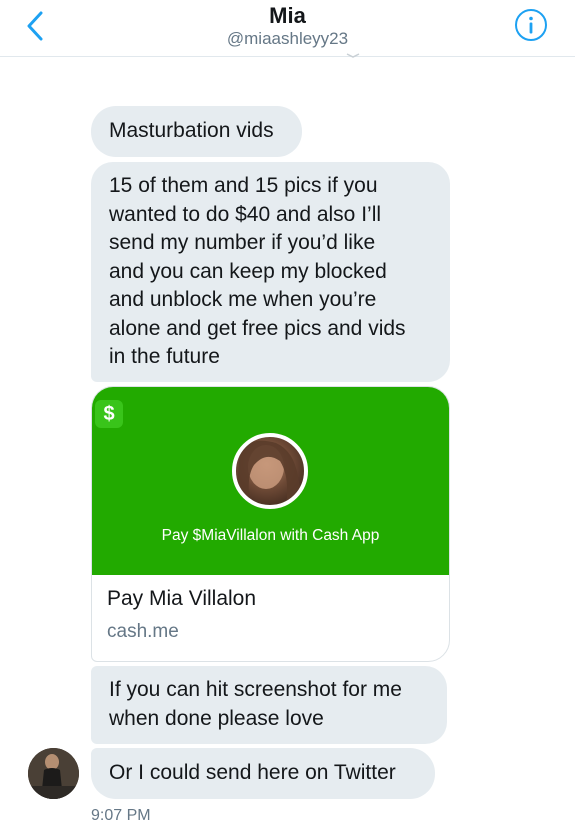 The width and height of the screenshot is (575, 836). I want to click on cash-app-logo-icon: $, so click(109, 414).